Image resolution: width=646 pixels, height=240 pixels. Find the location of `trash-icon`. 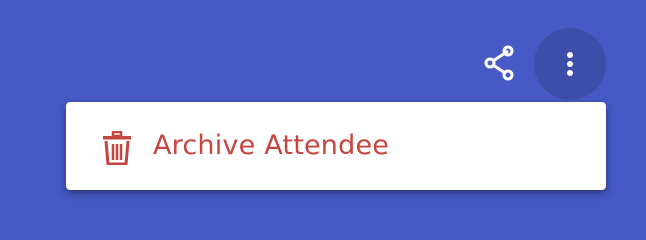

trash-icon is located at coordinates (117, 148).